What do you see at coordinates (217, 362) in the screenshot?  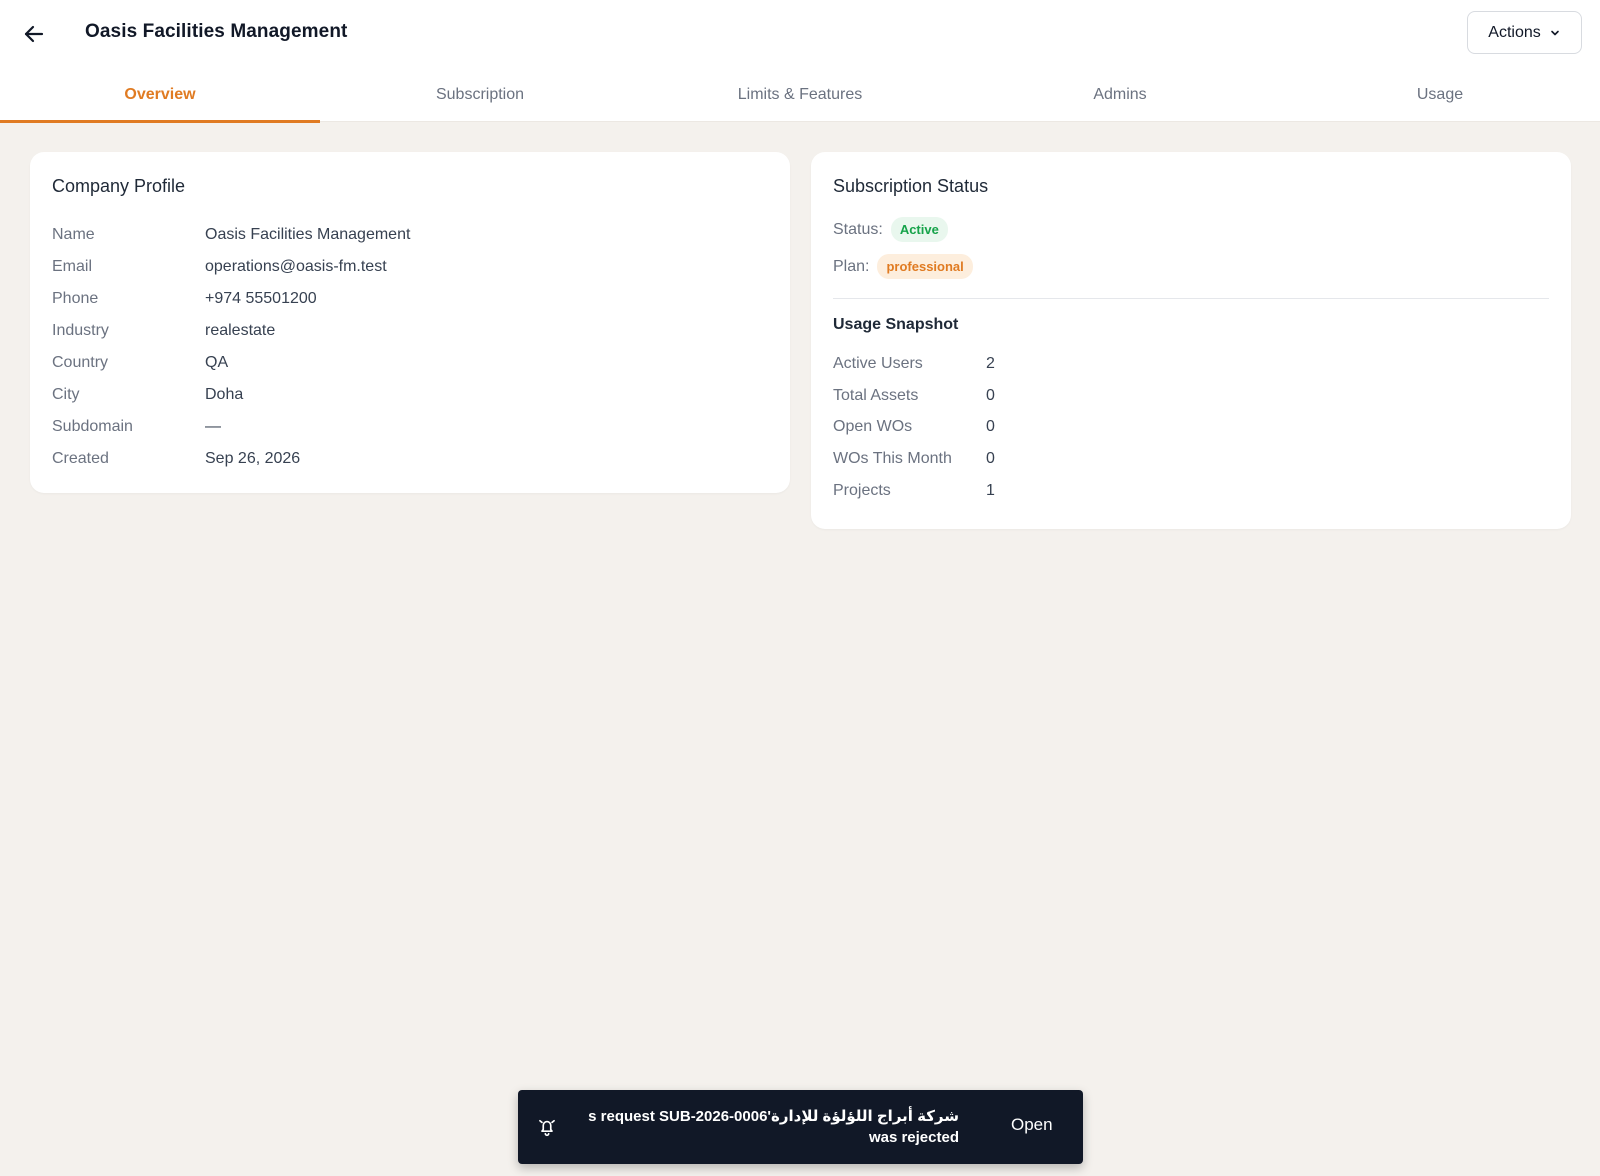 I see `profile-value: QA` at bounding box center [217, 362].